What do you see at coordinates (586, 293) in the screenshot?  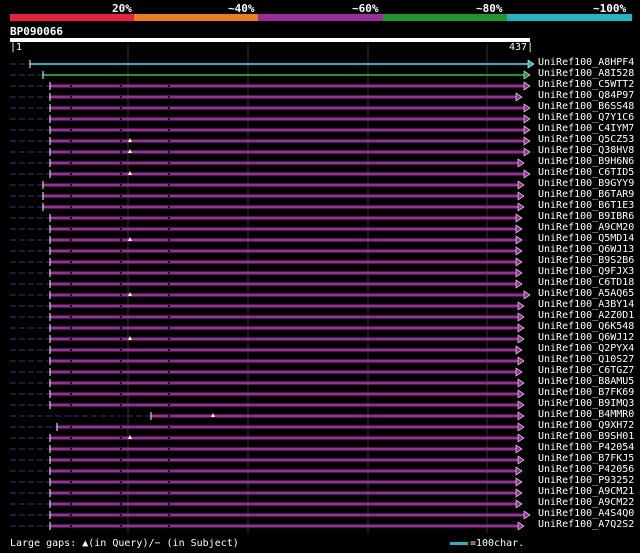 I see `hit-label: UniRef100_A5AQ65` at bounding box center [586, 293].